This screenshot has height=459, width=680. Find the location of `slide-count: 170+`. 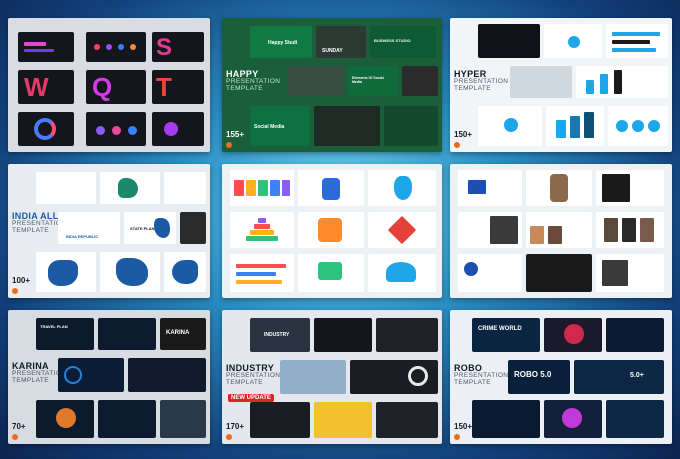

slide-count: 170+ is located at coordinates (235, 426).